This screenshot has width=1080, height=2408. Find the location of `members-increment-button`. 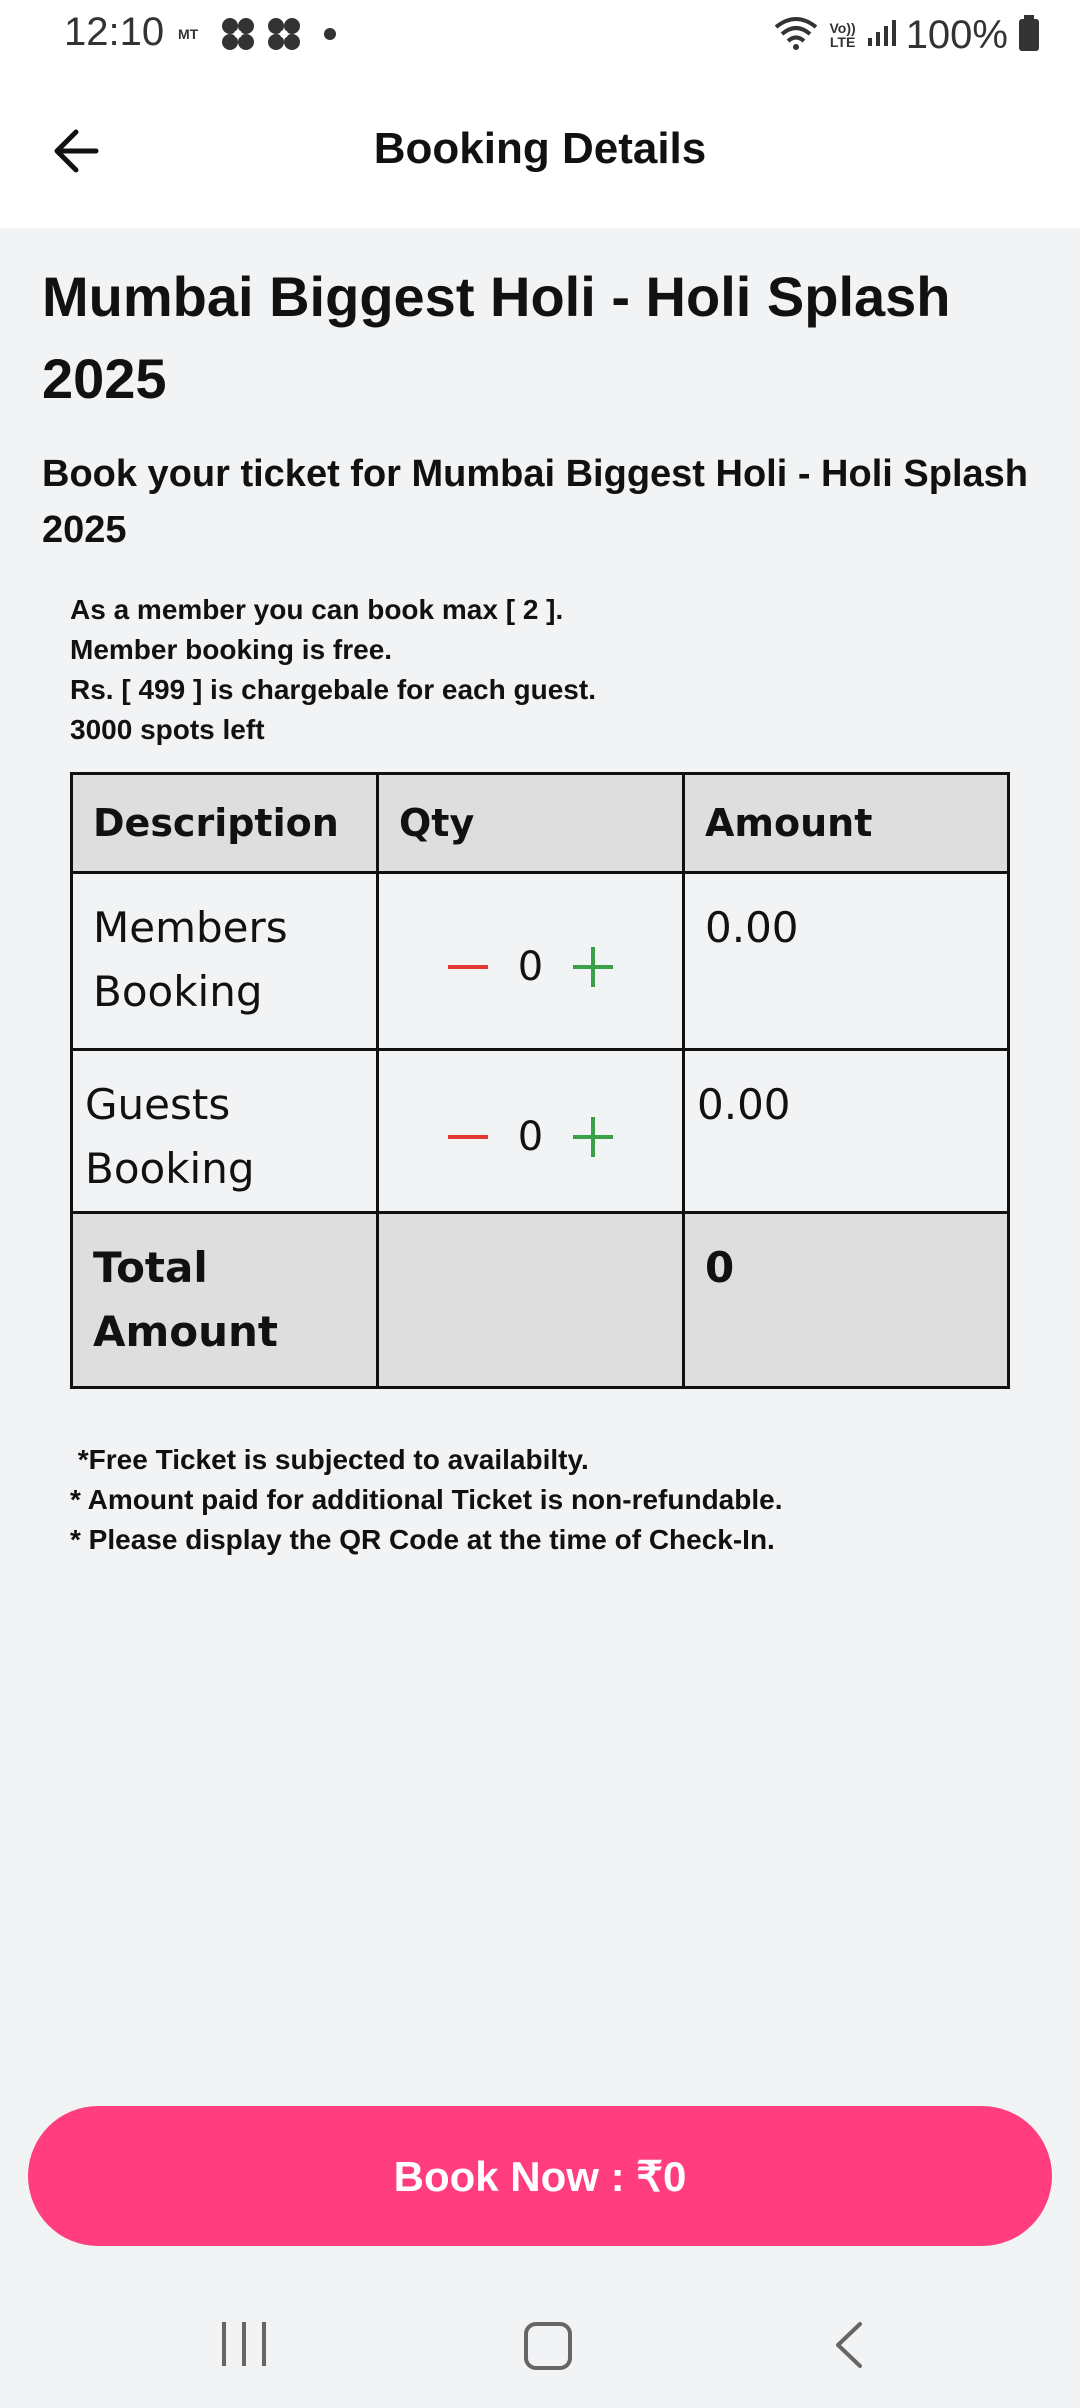

members-increment-button is located at coordinates (593, 967).